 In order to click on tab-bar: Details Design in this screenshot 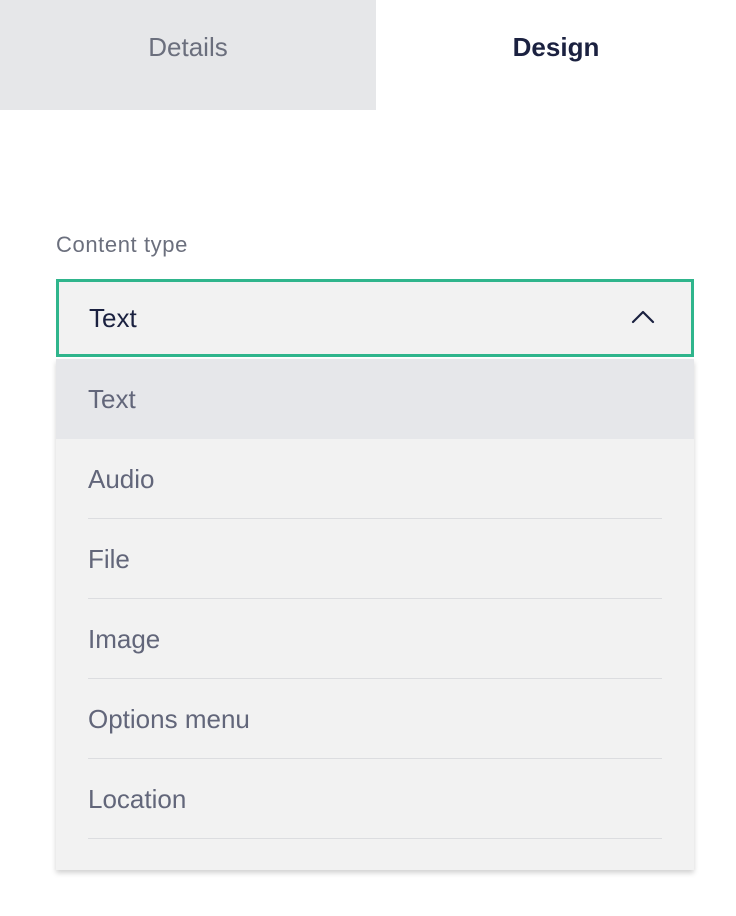, I will do `click(368, 55)`.